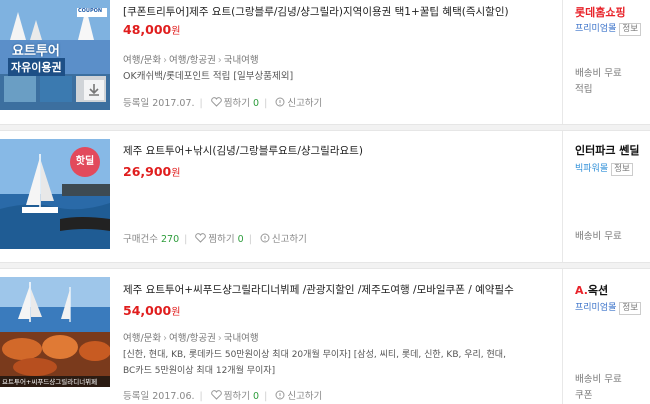 The image size is (650, 404). What do you see at coordinates (85, 162) in the screenshot?
I see `hotdeal-badge: 핫딜` at bounding box center [85, 162].